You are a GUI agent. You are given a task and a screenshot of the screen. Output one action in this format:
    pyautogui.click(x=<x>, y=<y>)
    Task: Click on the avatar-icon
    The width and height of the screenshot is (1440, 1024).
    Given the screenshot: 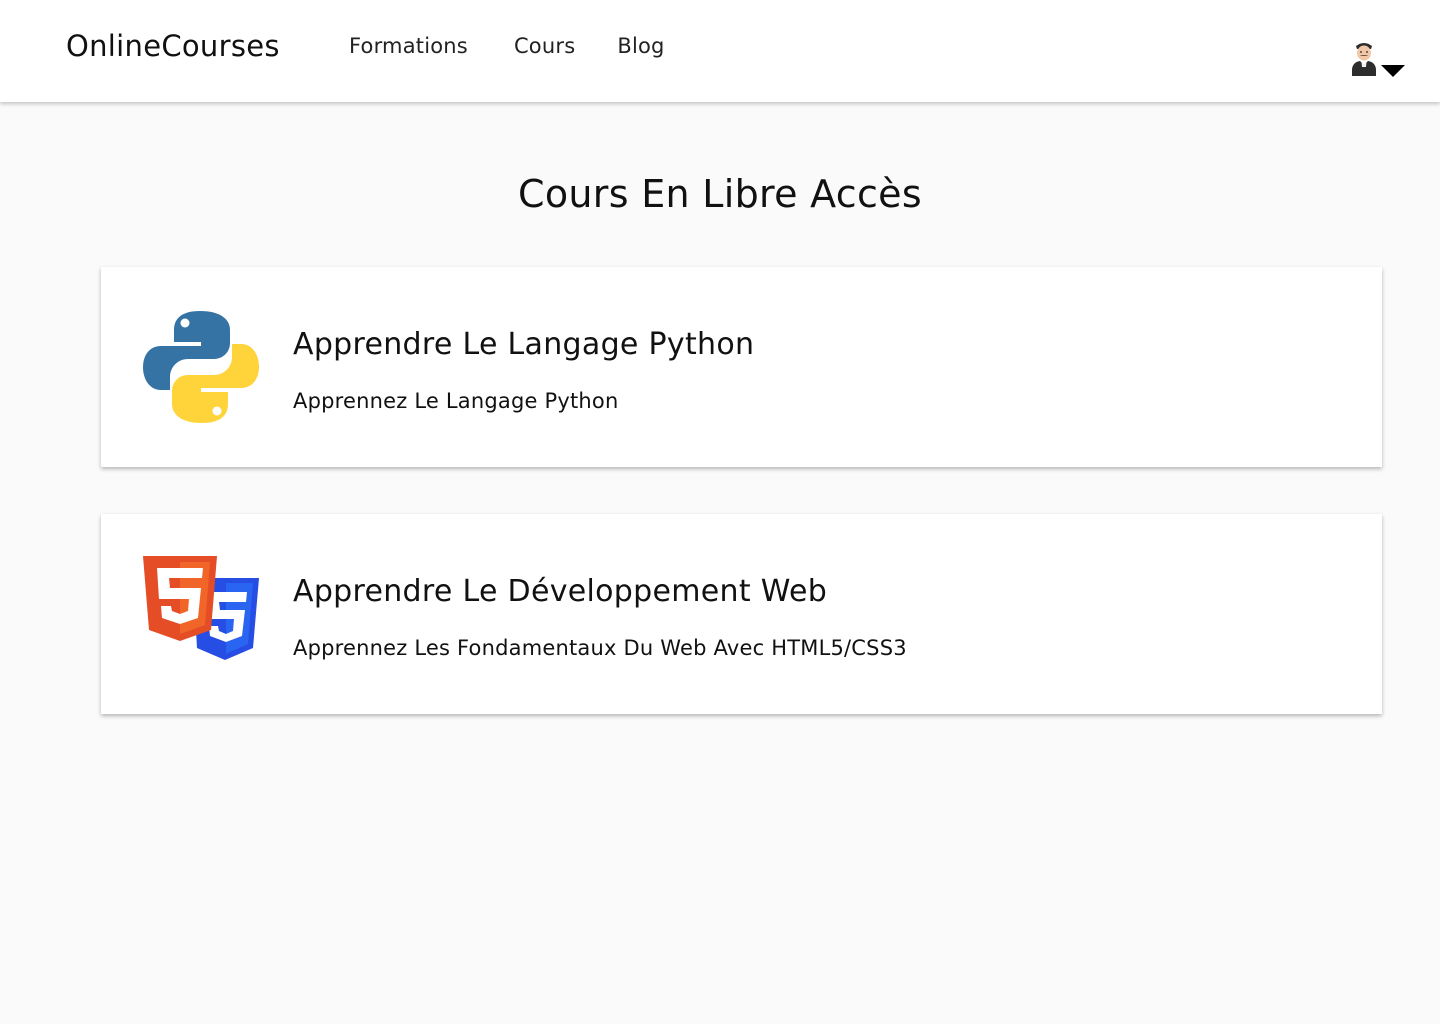 What is the action you would take?
    pyautogui.click(x=1364, y=59)
    